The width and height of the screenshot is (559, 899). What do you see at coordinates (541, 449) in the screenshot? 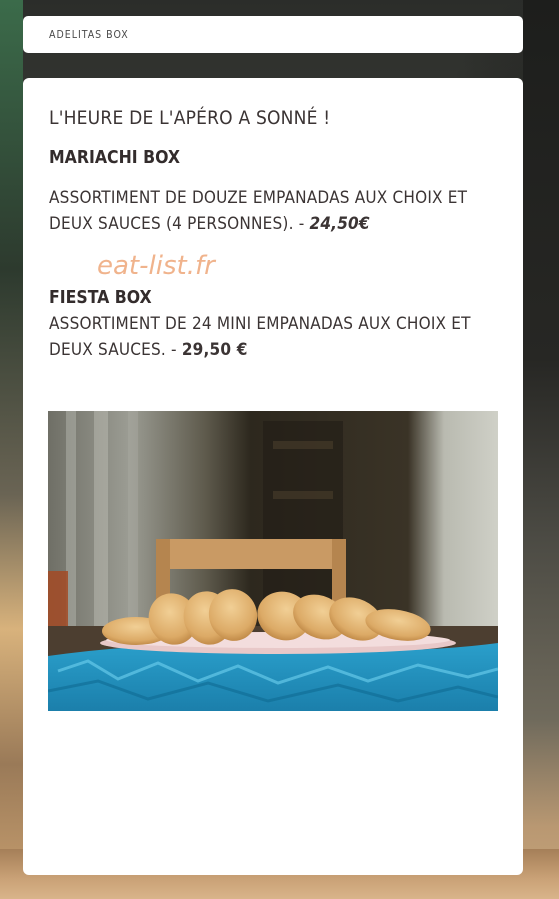
I see `background-right-edge` at bounding box center [541, 449].